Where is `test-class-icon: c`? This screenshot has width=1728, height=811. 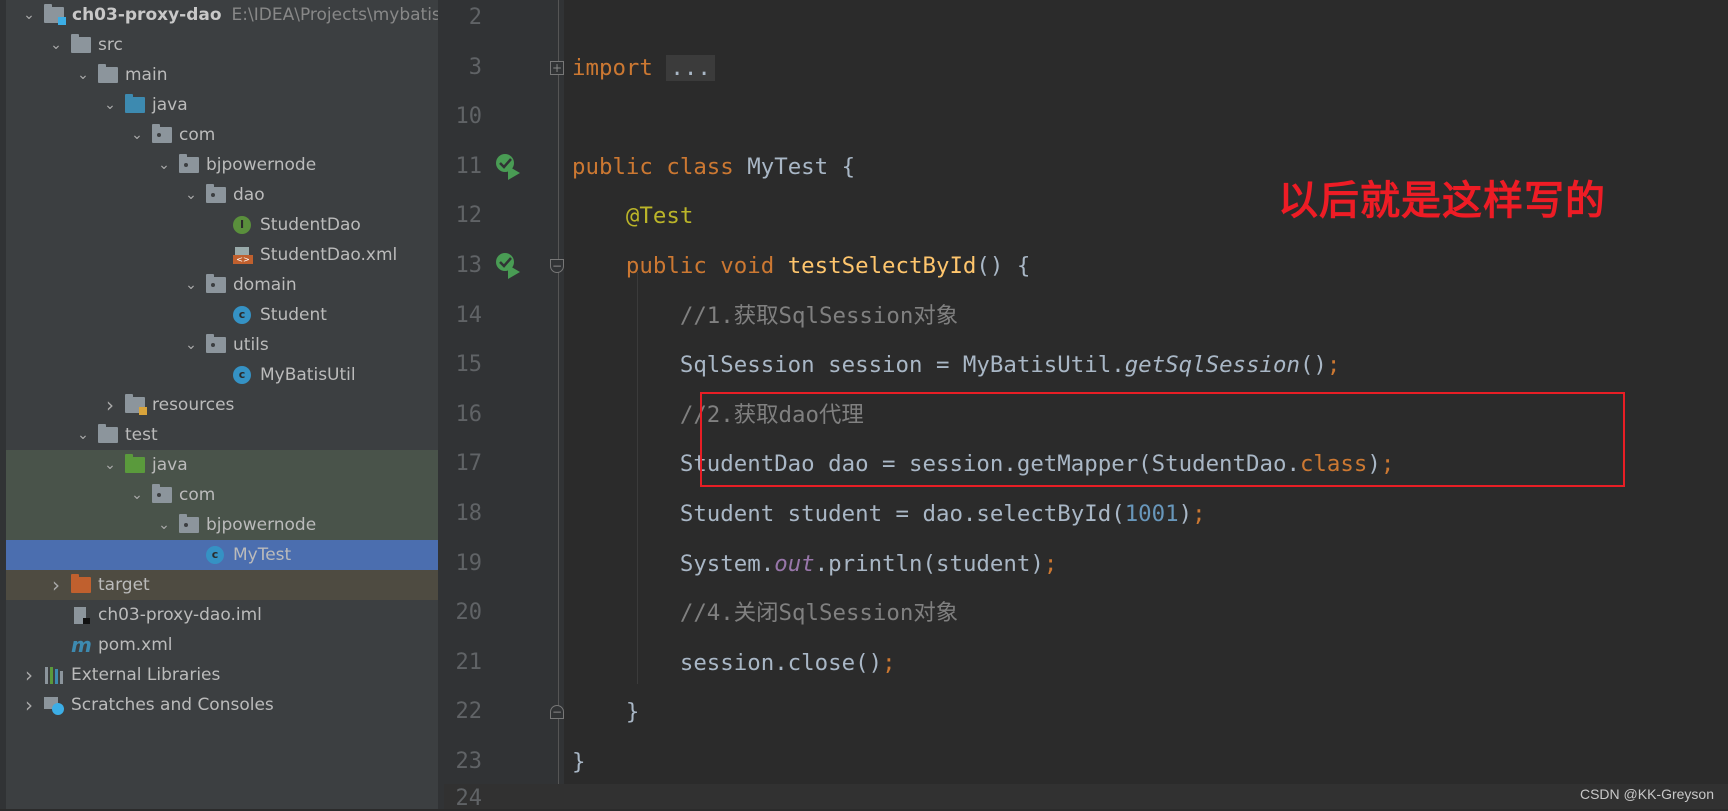 test-class-icon: c is located at coordinates (215, 555).